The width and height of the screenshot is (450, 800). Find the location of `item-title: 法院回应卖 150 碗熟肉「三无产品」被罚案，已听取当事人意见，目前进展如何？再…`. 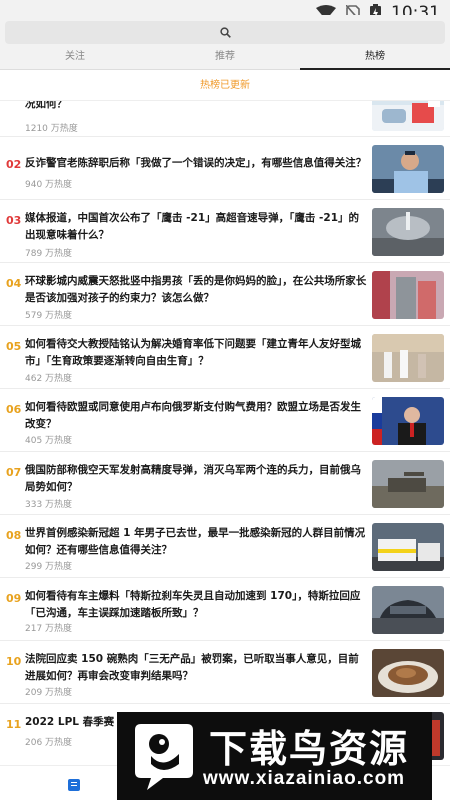

item-title: 法院回应卖 150 碗熟肉「三无产品」被罚案，已听取当事人意见，目前进展如何？再… is located at coordinates (192, 667).